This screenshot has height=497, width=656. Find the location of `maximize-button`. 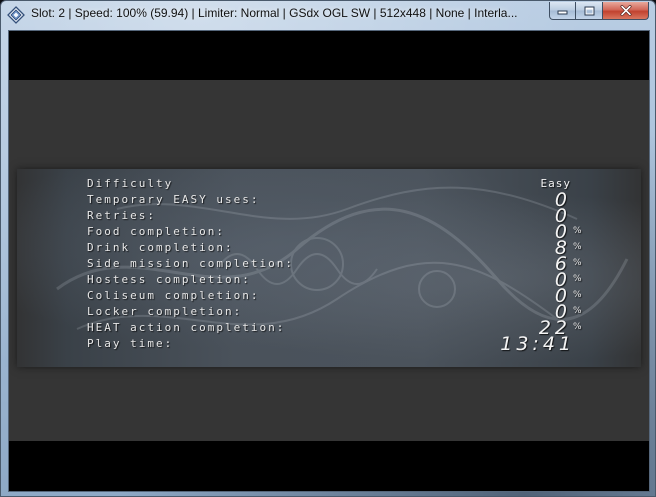

maximize-button is located at coordinates (589, 11).